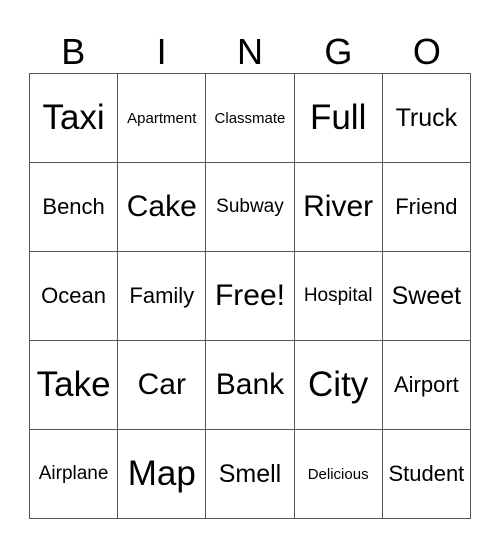 This screenshot has height=544, width=500. I want to click on card-cell: Car, so click(162, 385).